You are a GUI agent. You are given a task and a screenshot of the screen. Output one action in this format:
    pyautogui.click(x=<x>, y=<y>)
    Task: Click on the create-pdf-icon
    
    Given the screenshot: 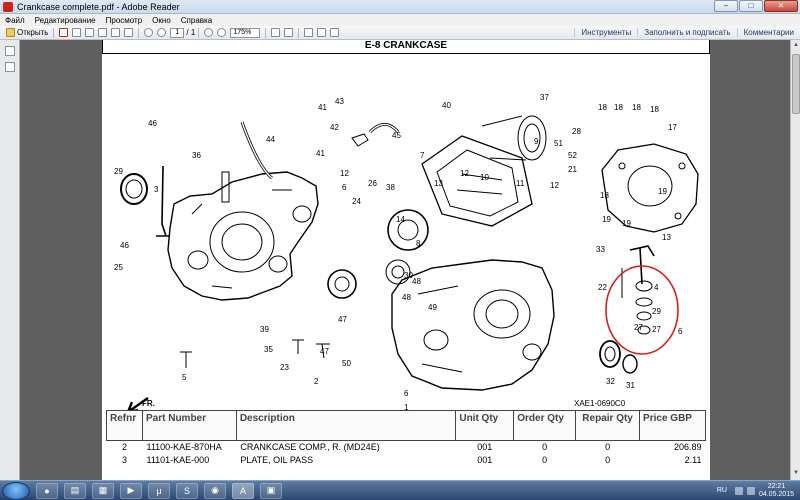 What is the action you would take?
    pyautogui.click(x=64, y=32)
    